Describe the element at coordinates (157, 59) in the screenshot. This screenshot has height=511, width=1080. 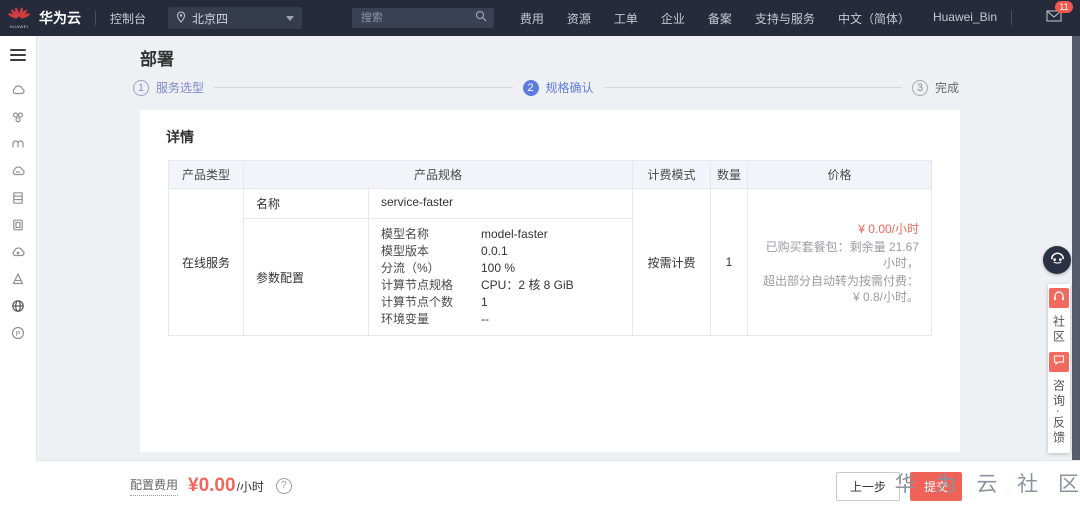
I see `page-title: 部署` at that location.